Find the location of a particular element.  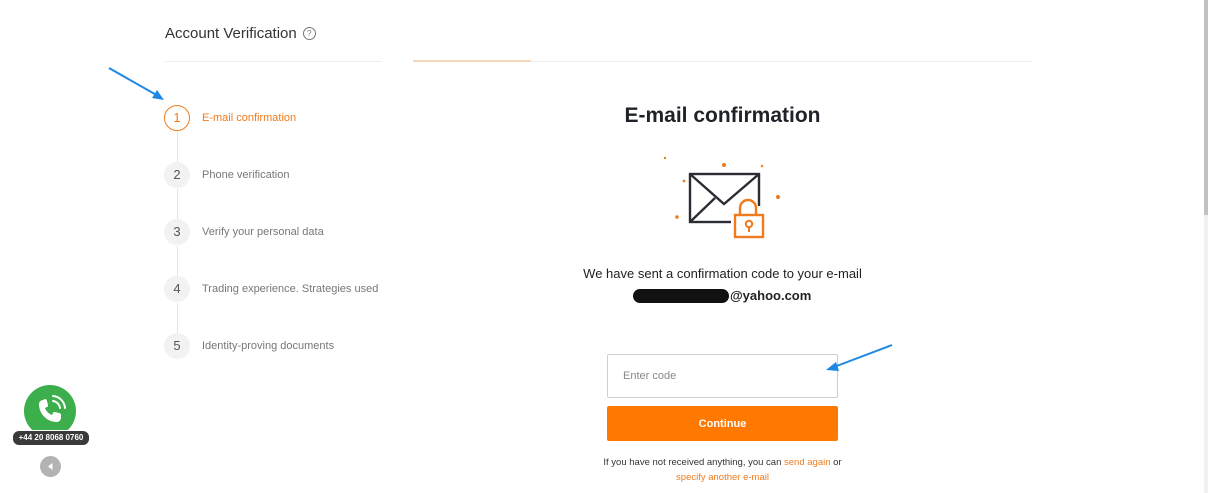

recipient-email: @yahoo.com is located at coordinates (722, 295).